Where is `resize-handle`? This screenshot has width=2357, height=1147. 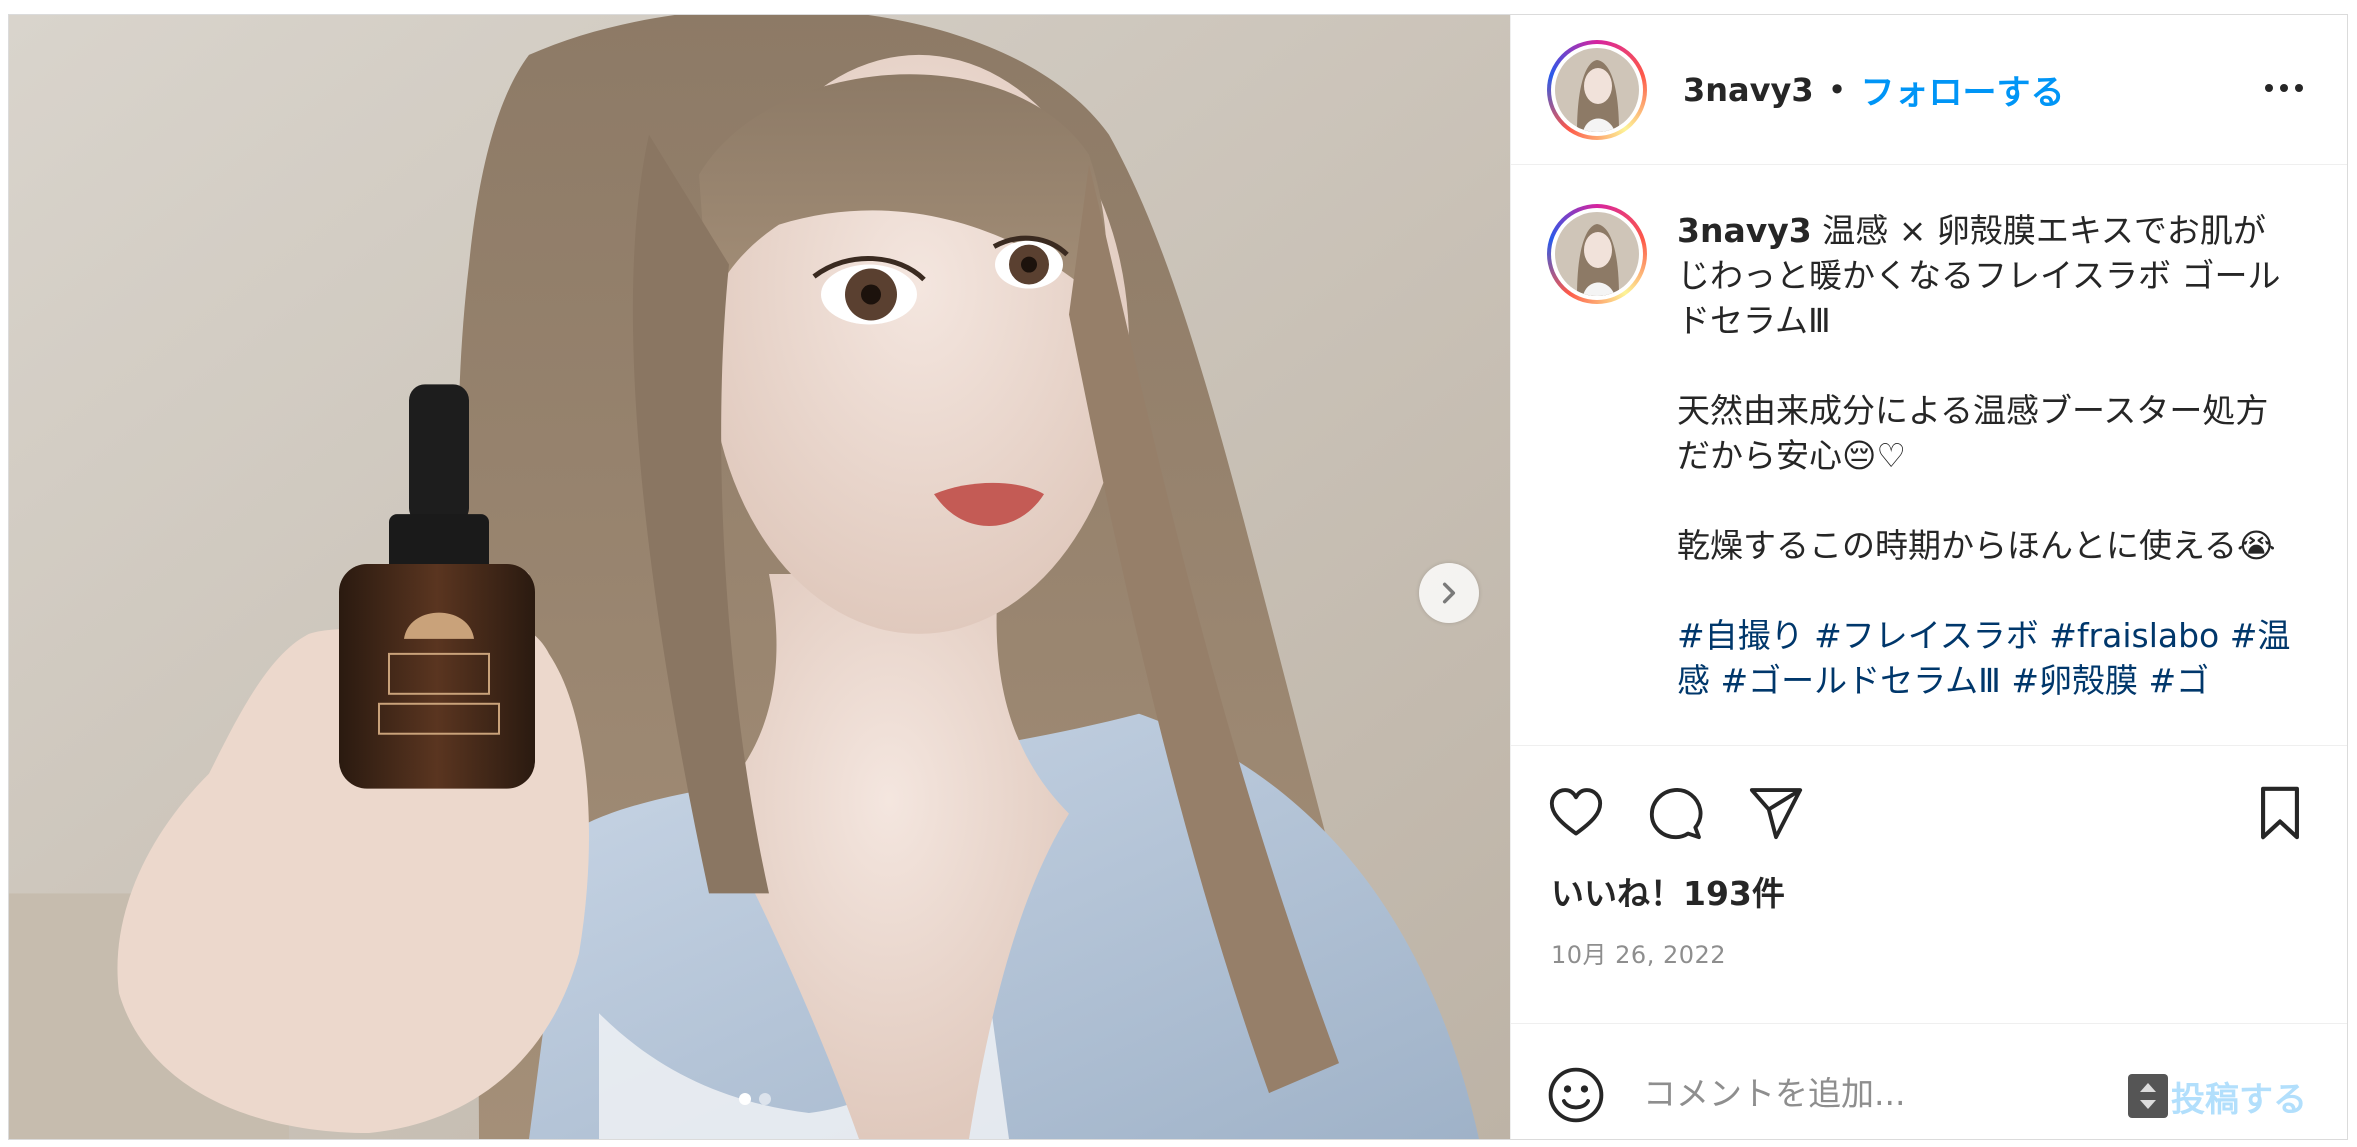 resize-handle is located at coordinates (2148, 1096).